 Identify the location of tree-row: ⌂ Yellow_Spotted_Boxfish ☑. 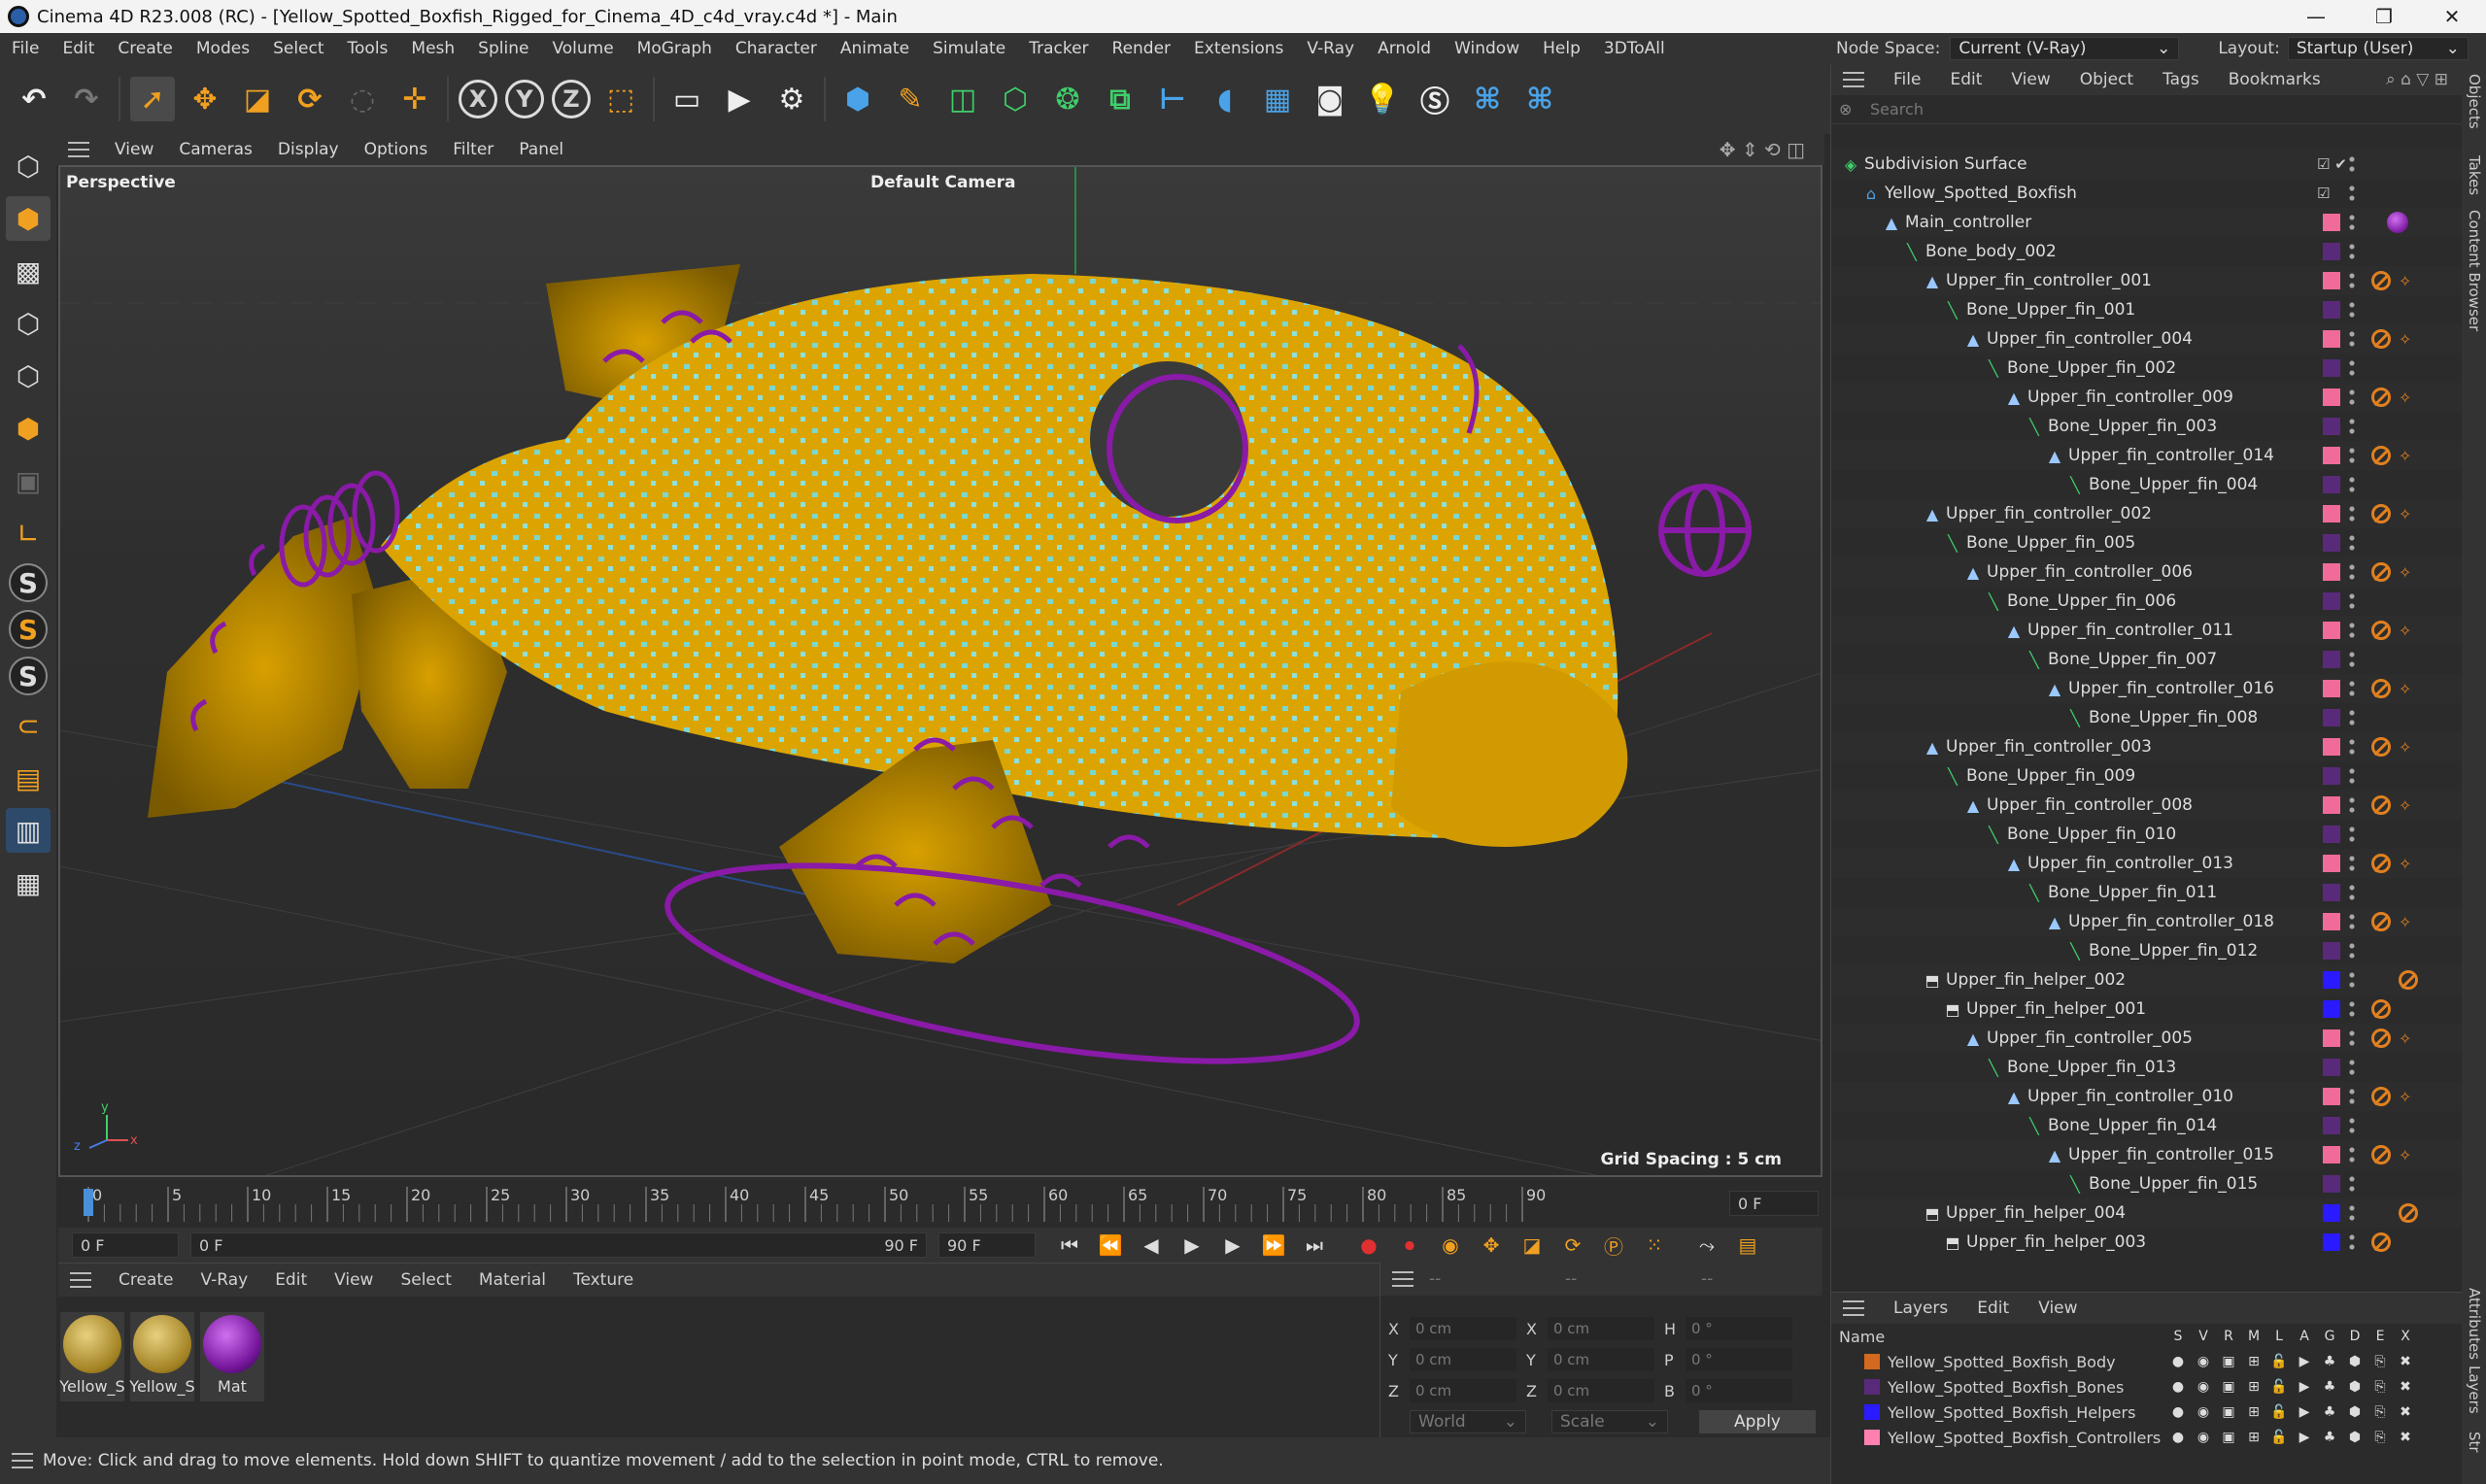
(2147, 193).